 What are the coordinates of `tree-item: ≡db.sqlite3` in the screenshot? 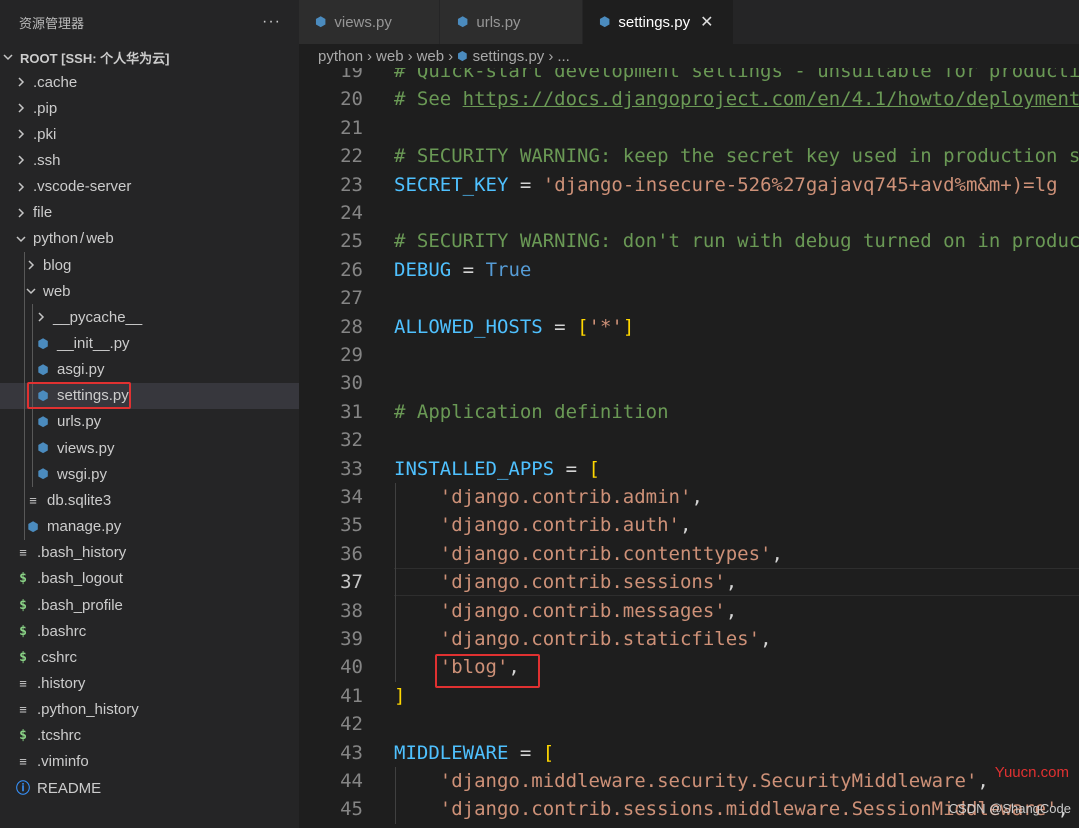 It's located at (149, 500).